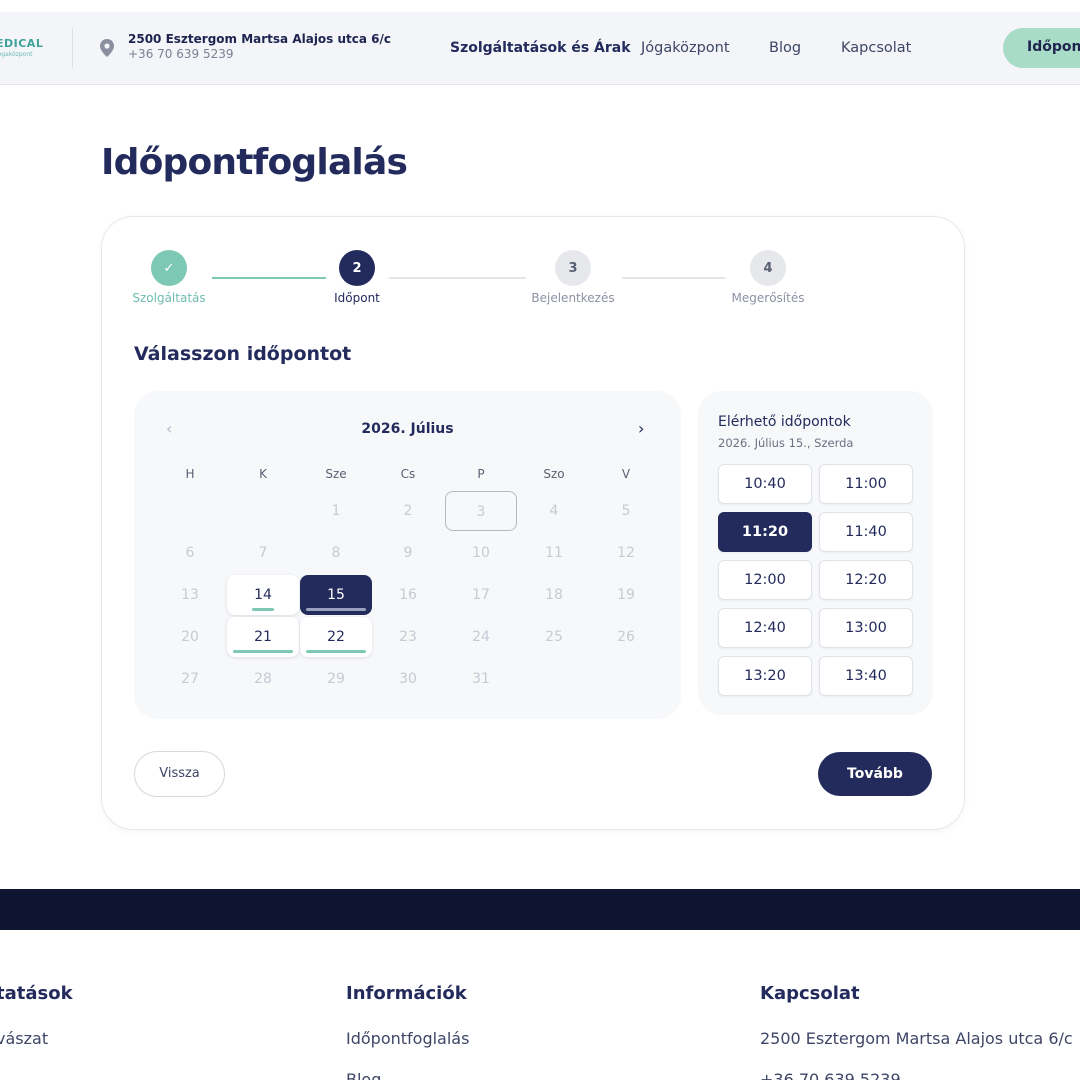 This screenshot has width=1080, height=1080. Describe the element at coordinates (107, 48) in the screenshot. I see `location-pin-icon` at that location.